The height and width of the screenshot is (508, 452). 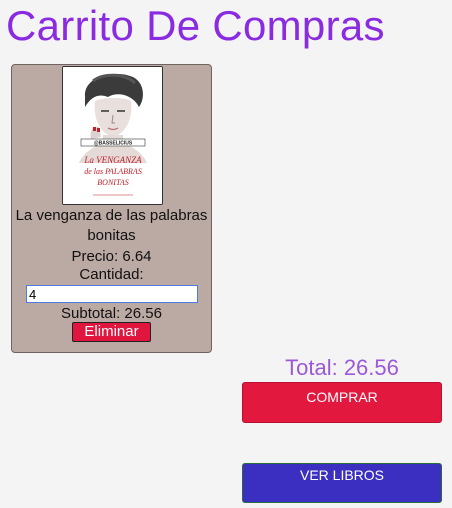 What do you see at coordinates (112, 182) in the screenshot?
I see `svg-text: BONITAS` at bounding box center [112, 182].